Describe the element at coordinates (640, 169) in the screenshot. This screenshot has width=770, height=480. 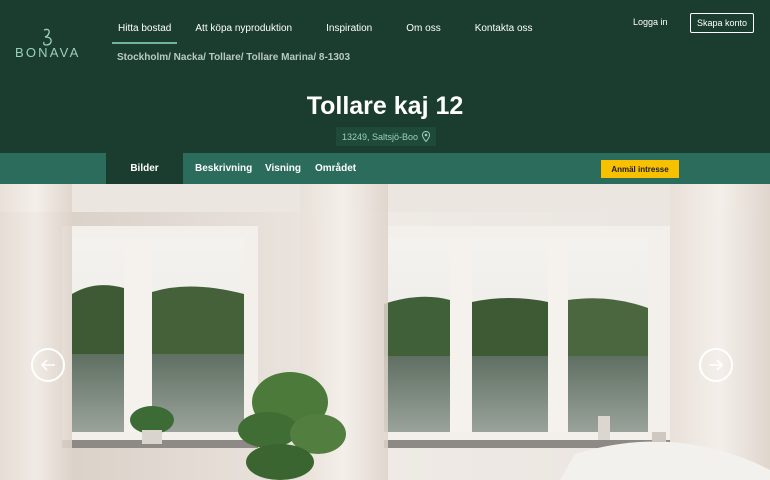
I see `register-interest-button: Anmäl intresse` at that location.